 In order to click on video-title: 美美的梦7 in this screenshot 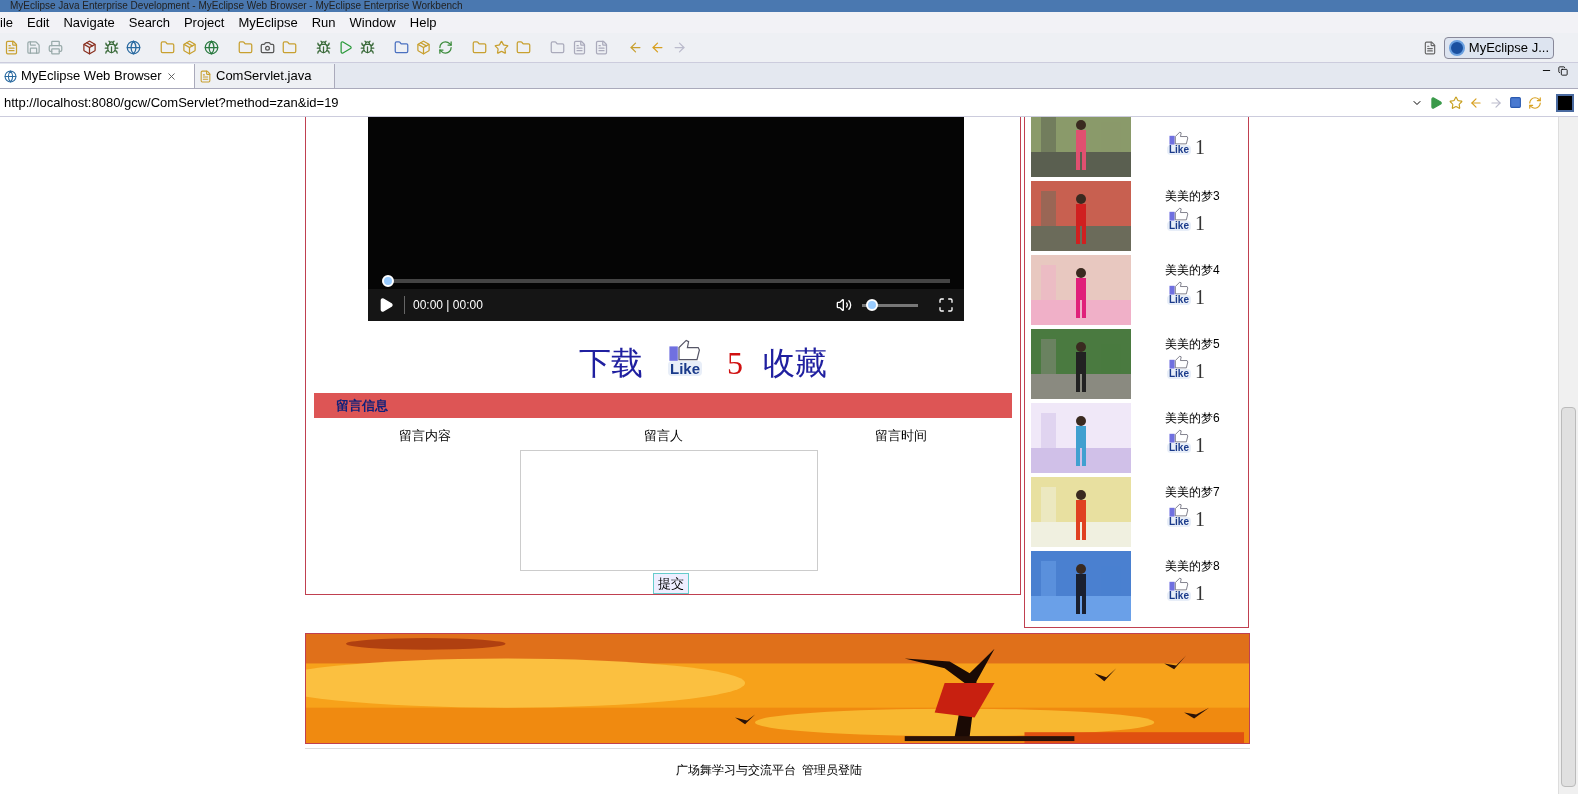, I will do `click(1192, 492)`.